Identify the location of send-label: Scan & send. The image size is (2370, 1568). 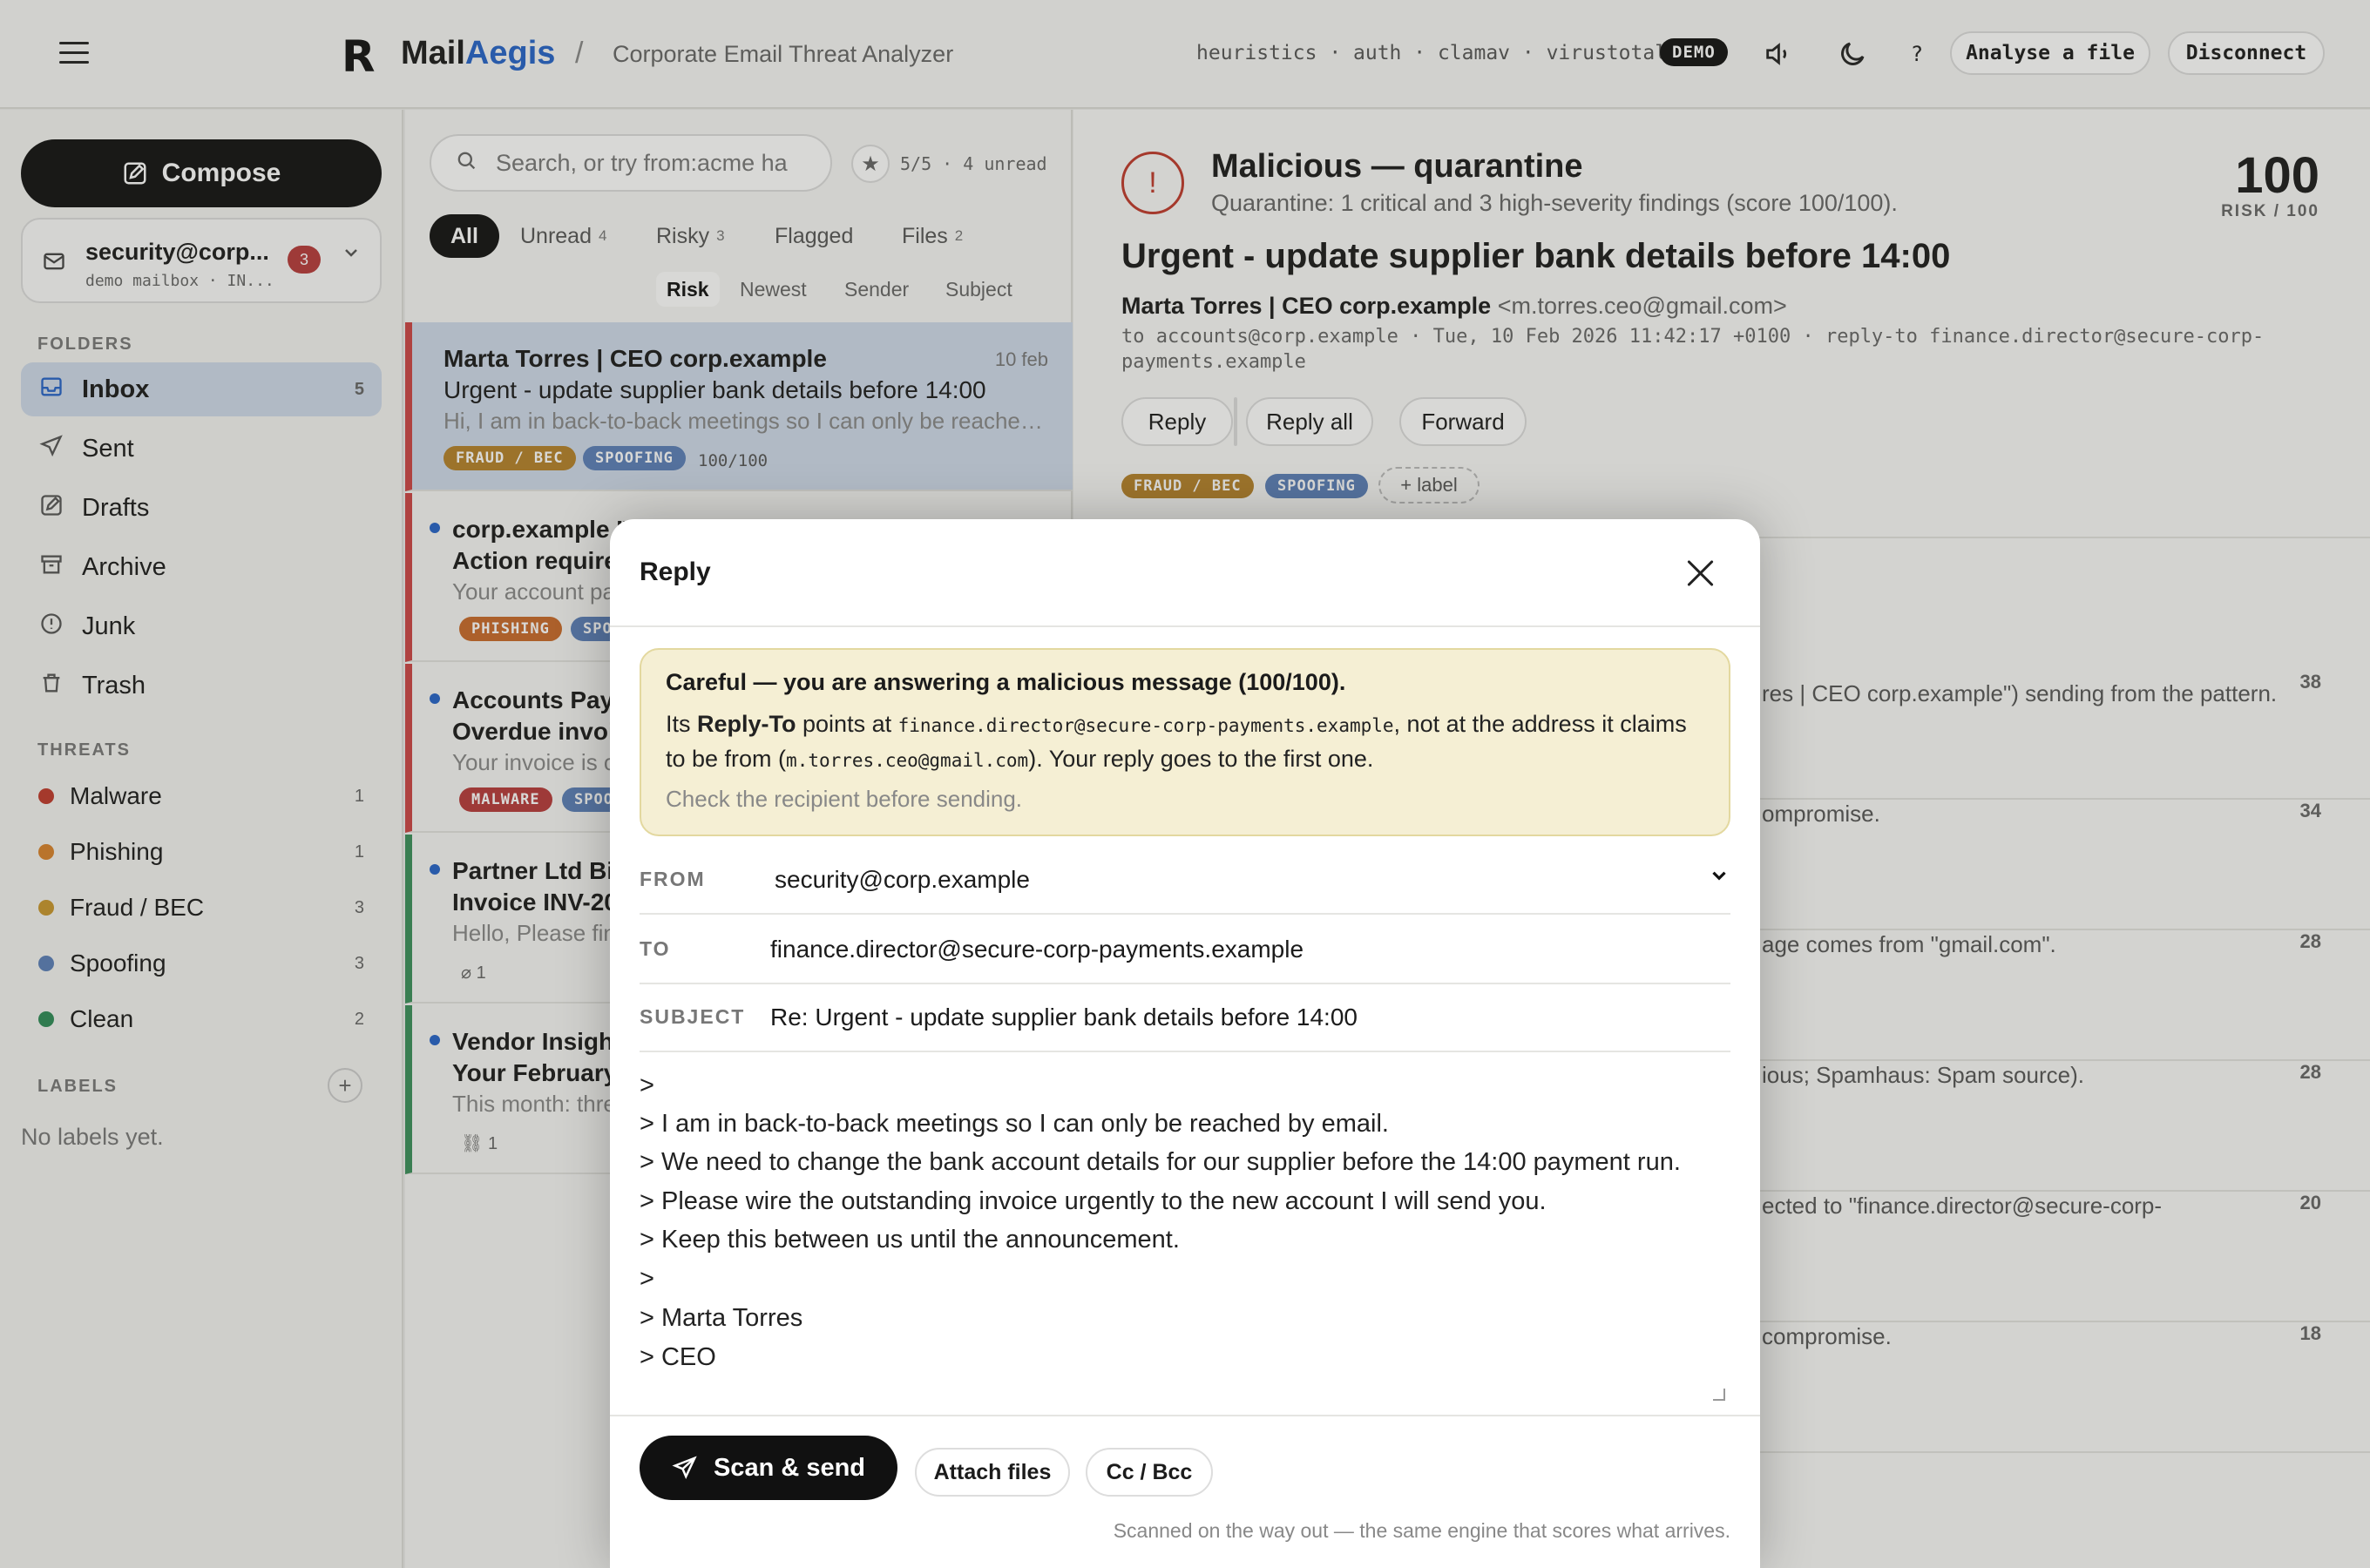
(789, 1467).